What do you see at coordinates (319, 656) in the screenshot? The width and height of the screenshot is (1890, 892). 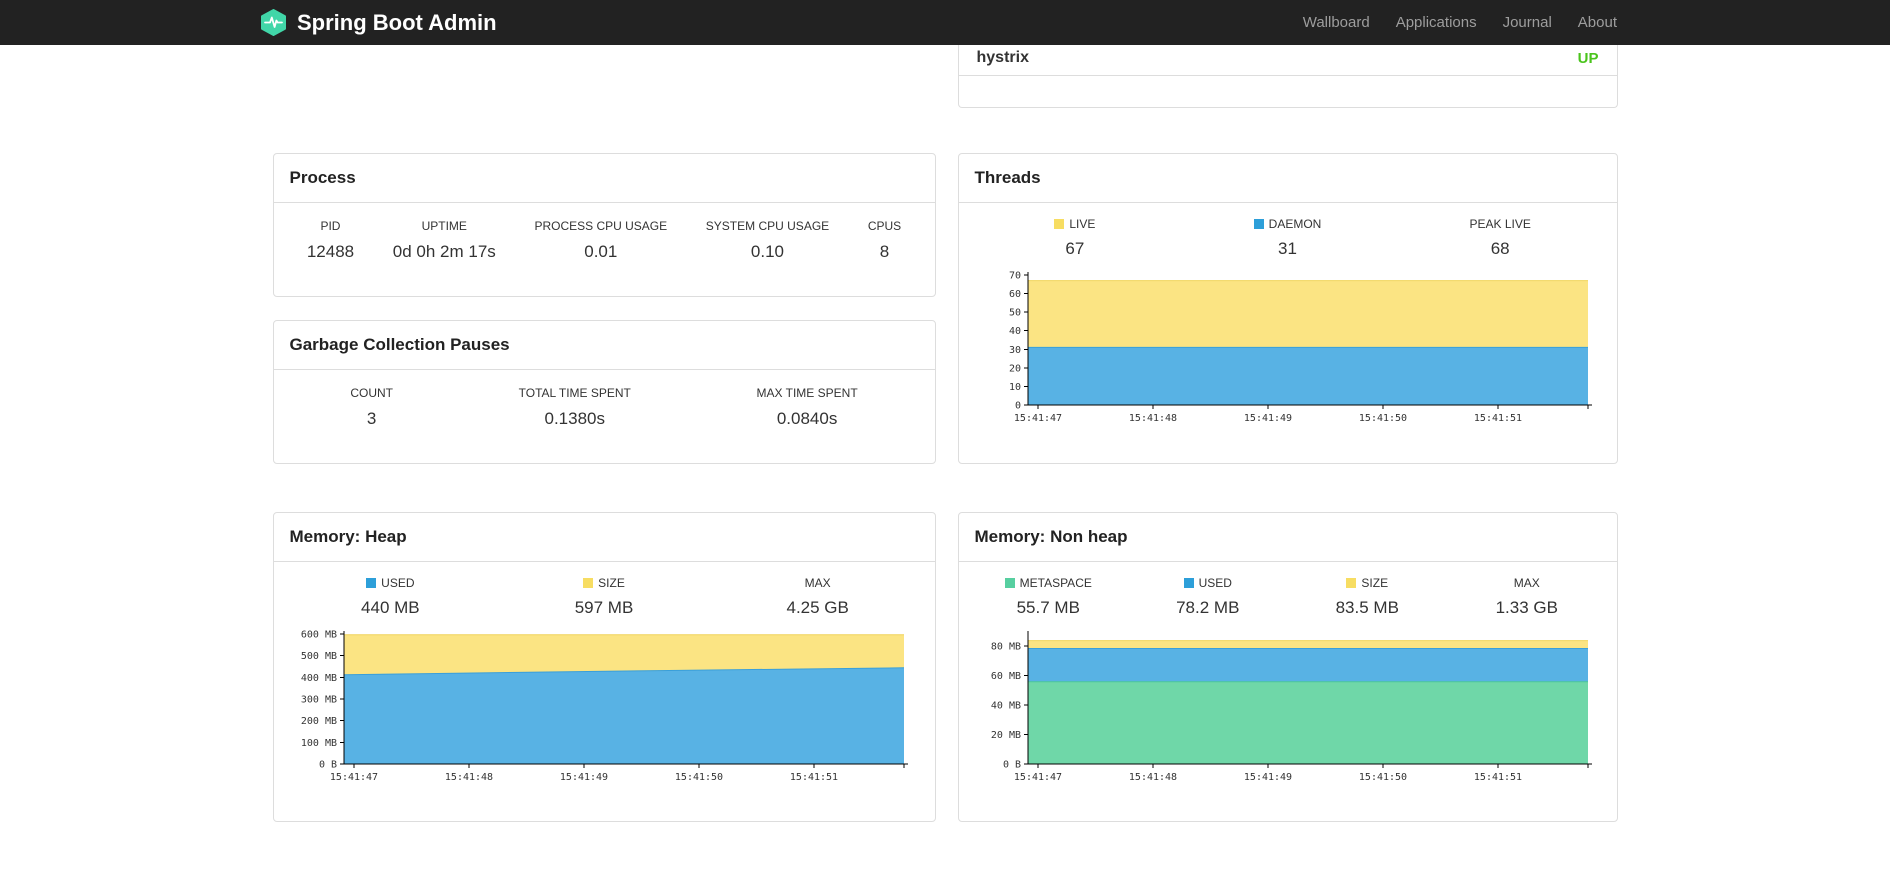 I see `svg-text: 500 MB` at bounding box center [319, 656].